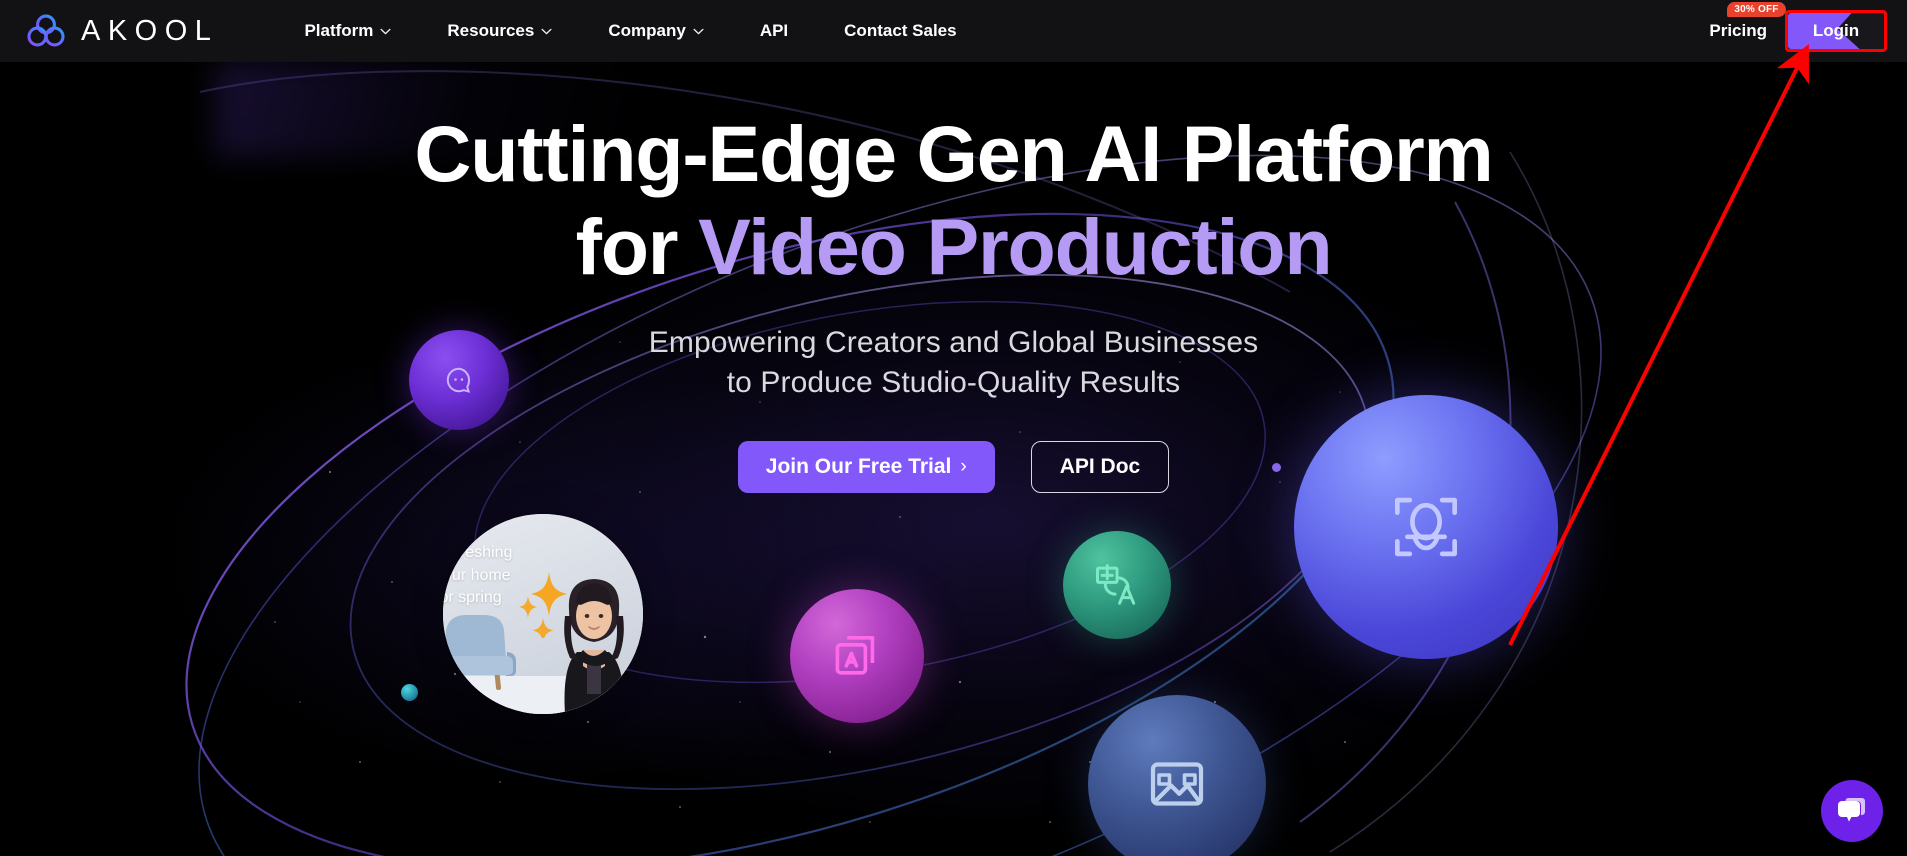  I want to click on login-label: Login, so click(1836, 30).